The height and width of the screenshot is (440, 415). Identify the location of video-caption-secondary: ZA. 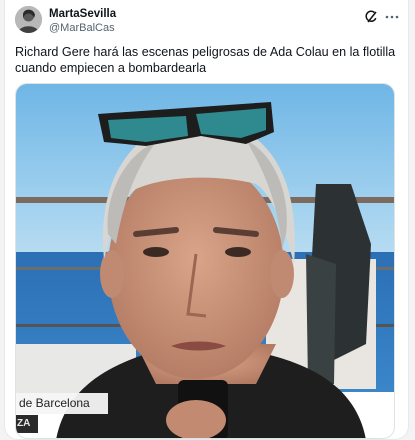
(27, 424).